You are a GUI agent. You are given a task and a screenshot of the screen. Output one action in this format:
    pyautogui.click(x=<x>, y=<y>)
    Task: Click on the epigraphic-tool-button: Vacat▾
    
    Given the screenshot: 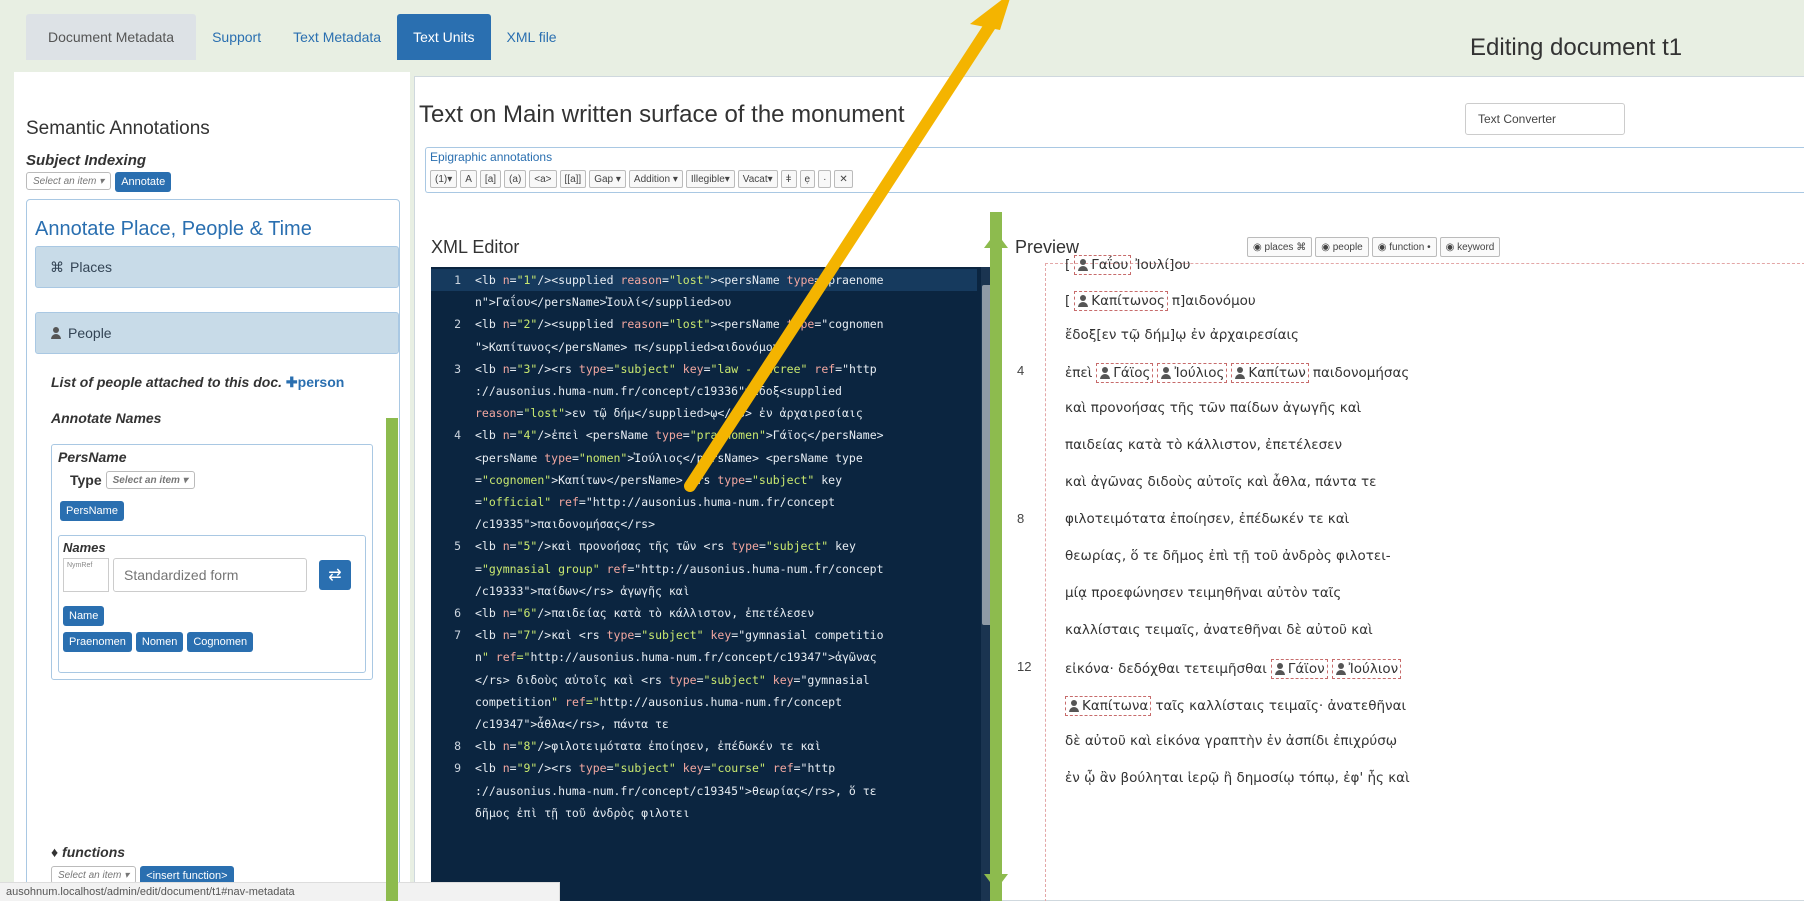 What is the action you would take?
    pyautogui.click(x=757, y=179)
    